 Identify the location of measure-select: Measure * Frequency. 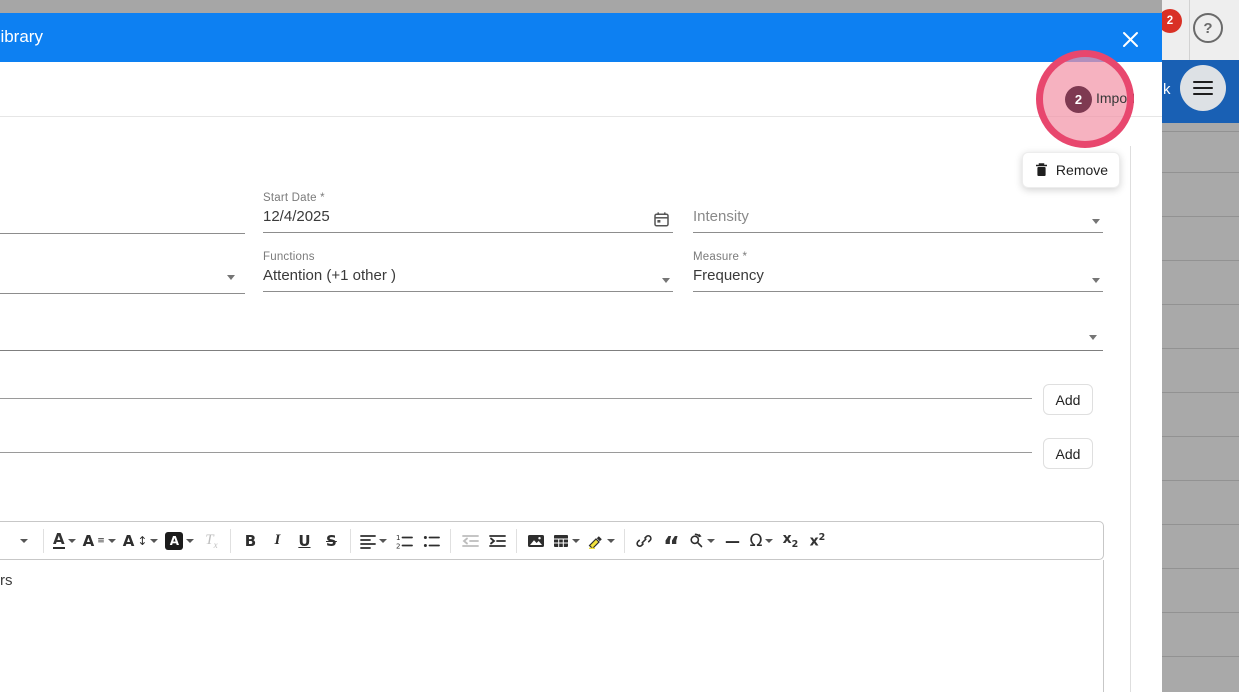
(898, 271).